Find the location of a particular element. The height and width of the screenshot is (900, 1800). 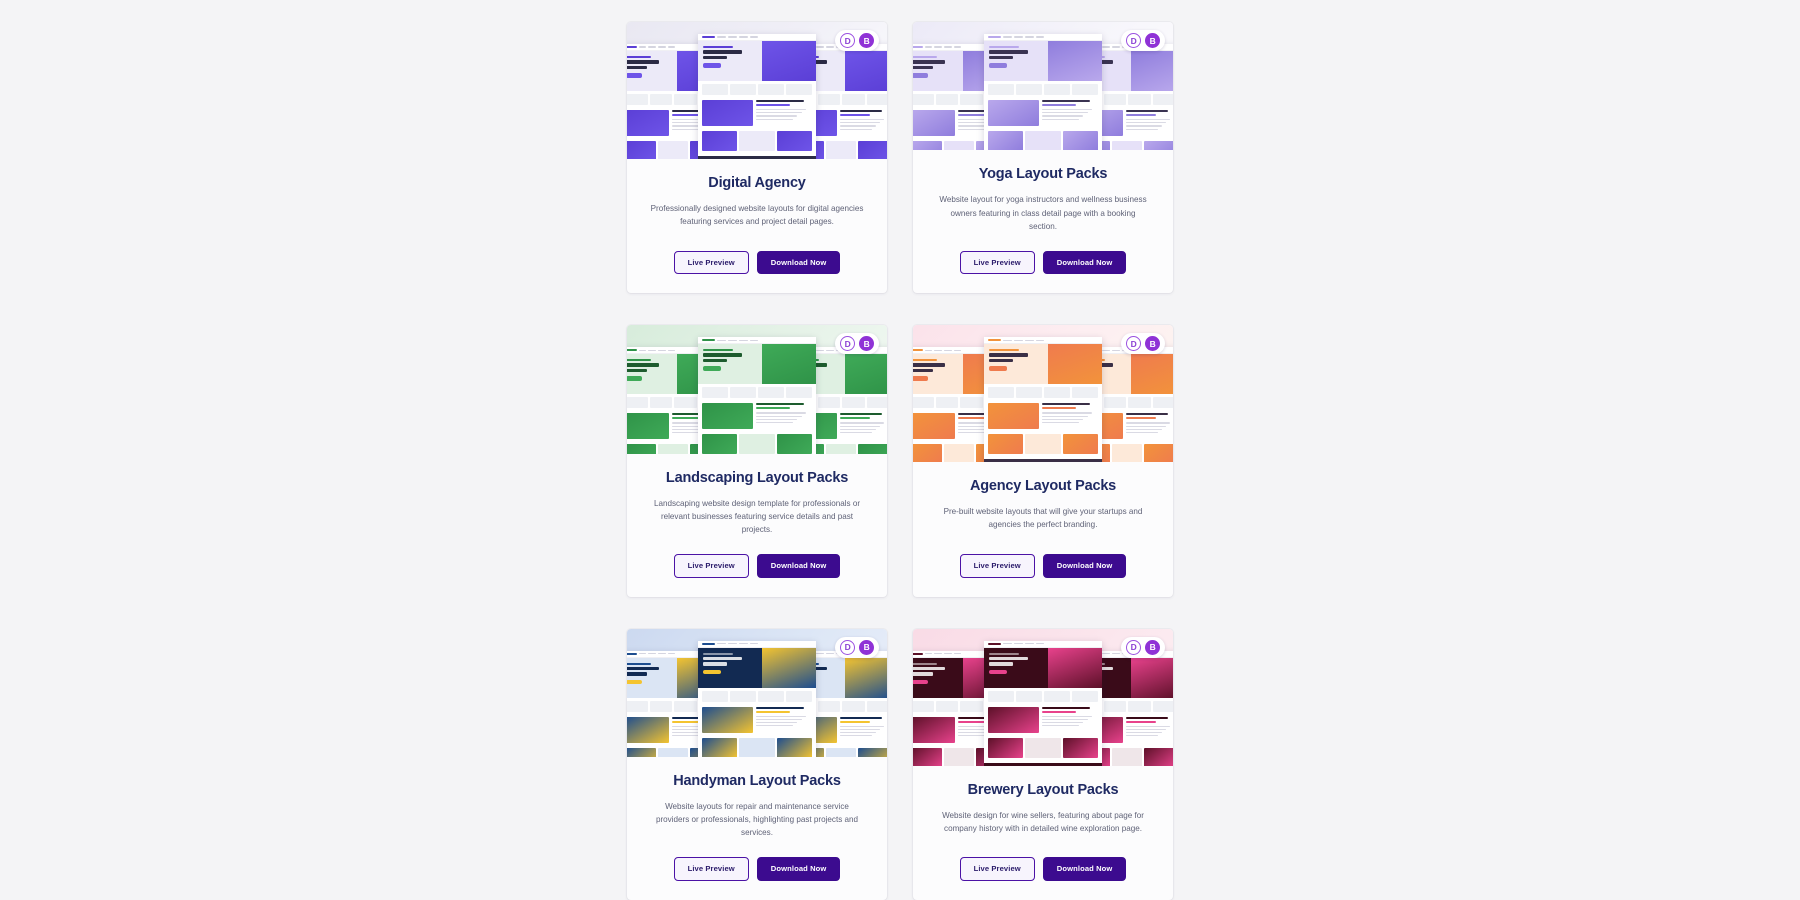

card-title: Handyman Layout Packs is located at coordinates (757, 781).